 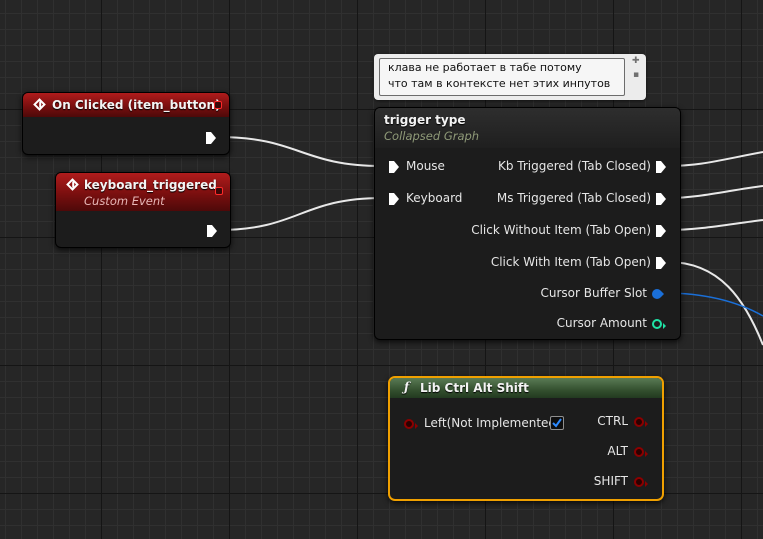 What do you see at coordinates (150, 185) in the screenshot?
I see `keyboard-node-title: keyboard_triggered` at bounding box center [150, 185].